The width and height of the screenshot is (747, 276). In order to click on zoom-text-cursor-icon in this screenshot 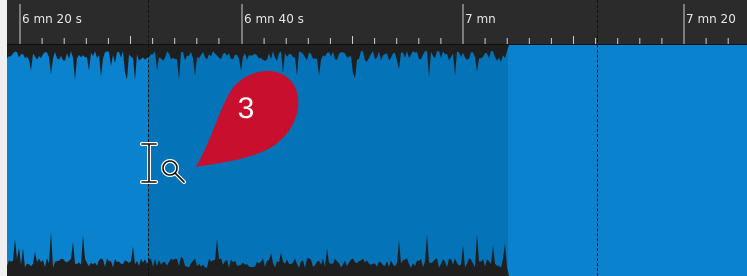, I will do `click(163, 163)`.